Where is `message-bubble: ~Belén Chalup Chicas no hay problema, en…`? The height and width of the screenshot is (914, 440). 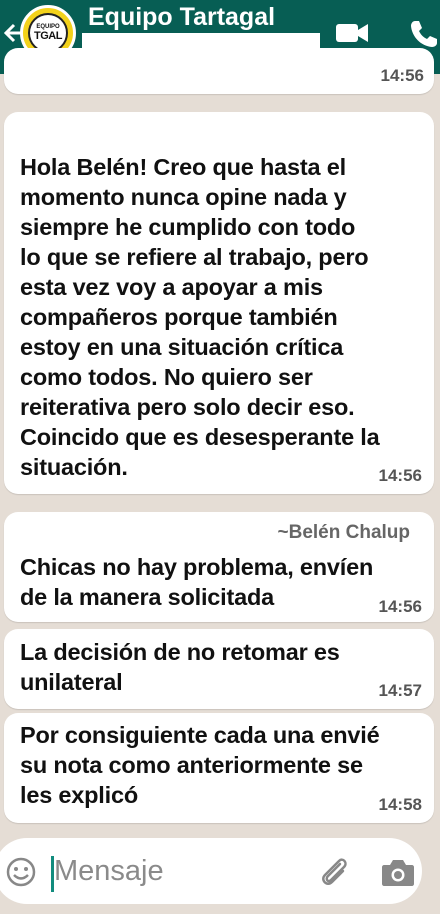
message-bubble: ~Belén Chalup Chicas no hay problema, en… is located at coordinates (219, 567).